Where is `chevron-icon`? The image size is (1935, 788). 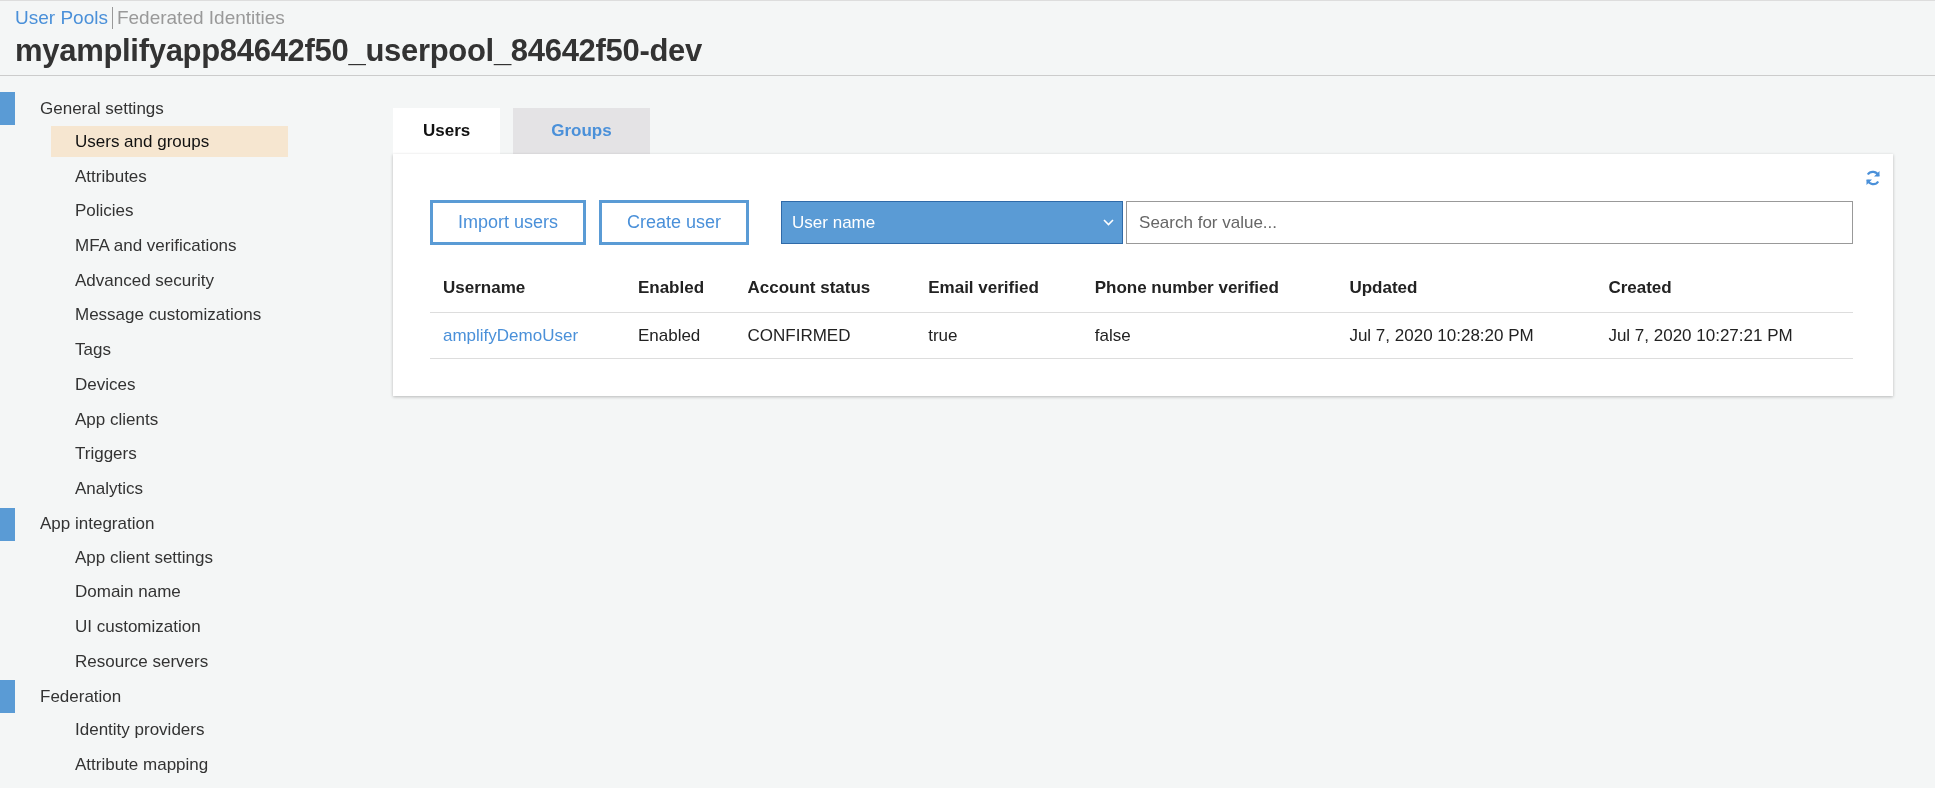 chevron-icon is located at coordinates (1109, 222).